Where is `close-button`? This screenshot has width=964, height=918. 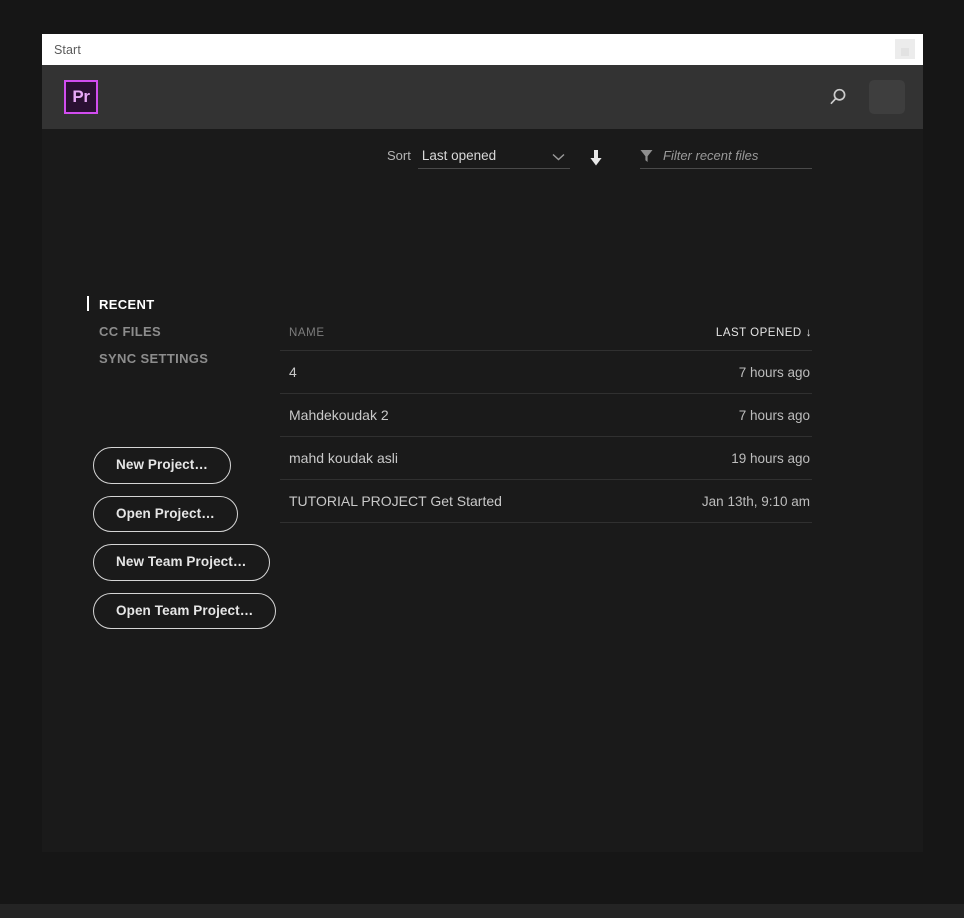 close-button is located at coordinates (905, 49).